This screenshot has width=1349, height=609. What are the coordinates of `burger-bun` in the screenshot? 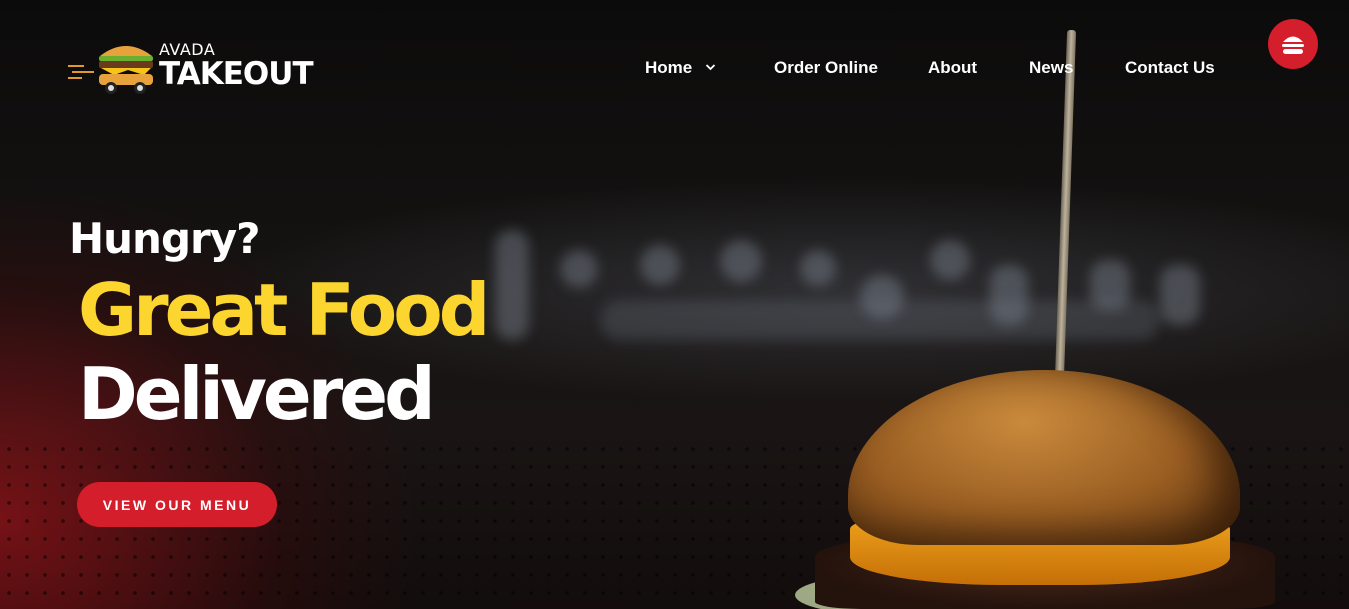 It's located at (1044, 457).